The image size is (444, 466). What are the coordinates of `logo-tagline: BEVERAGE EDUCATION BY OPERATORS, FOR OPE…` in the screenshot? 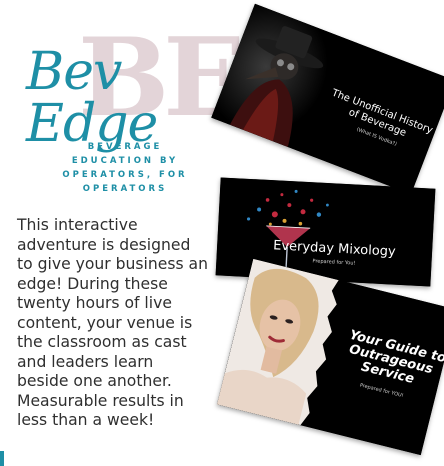 It's located at (125, 168).